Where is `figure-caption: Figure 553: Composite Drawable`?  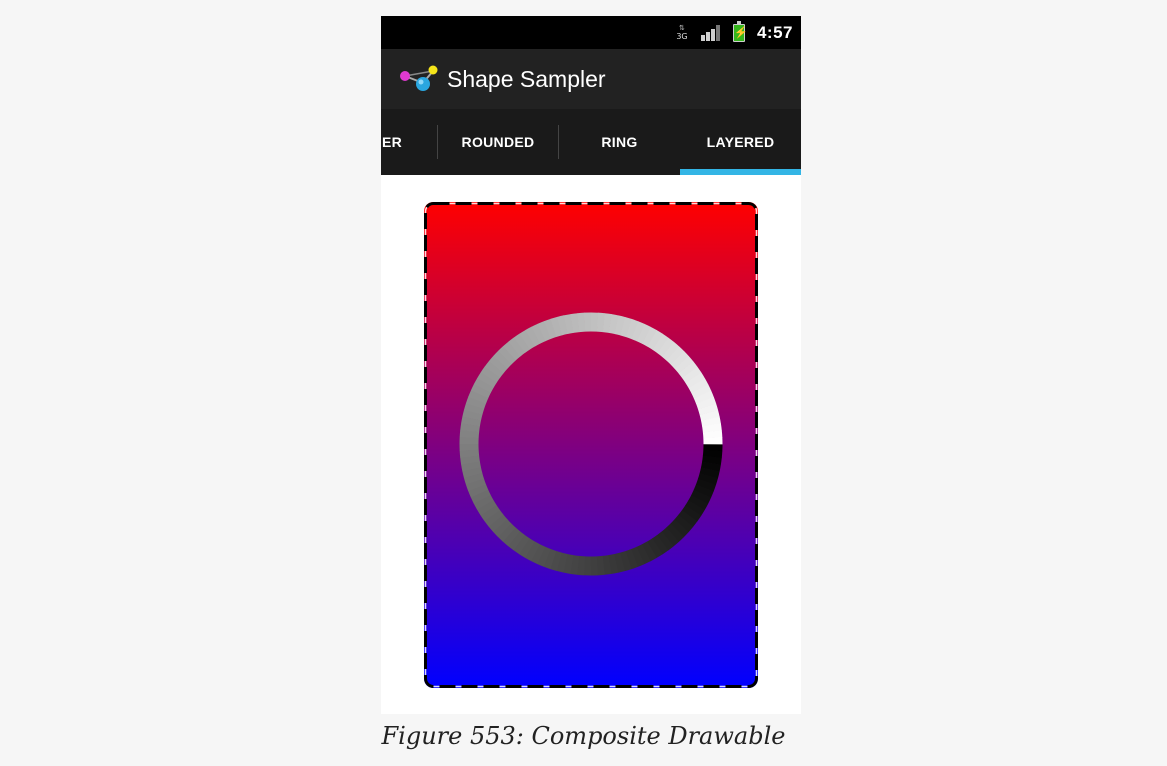 figure-caption: Figure 553: Composite Drawable is located at coordinates (583, 736).